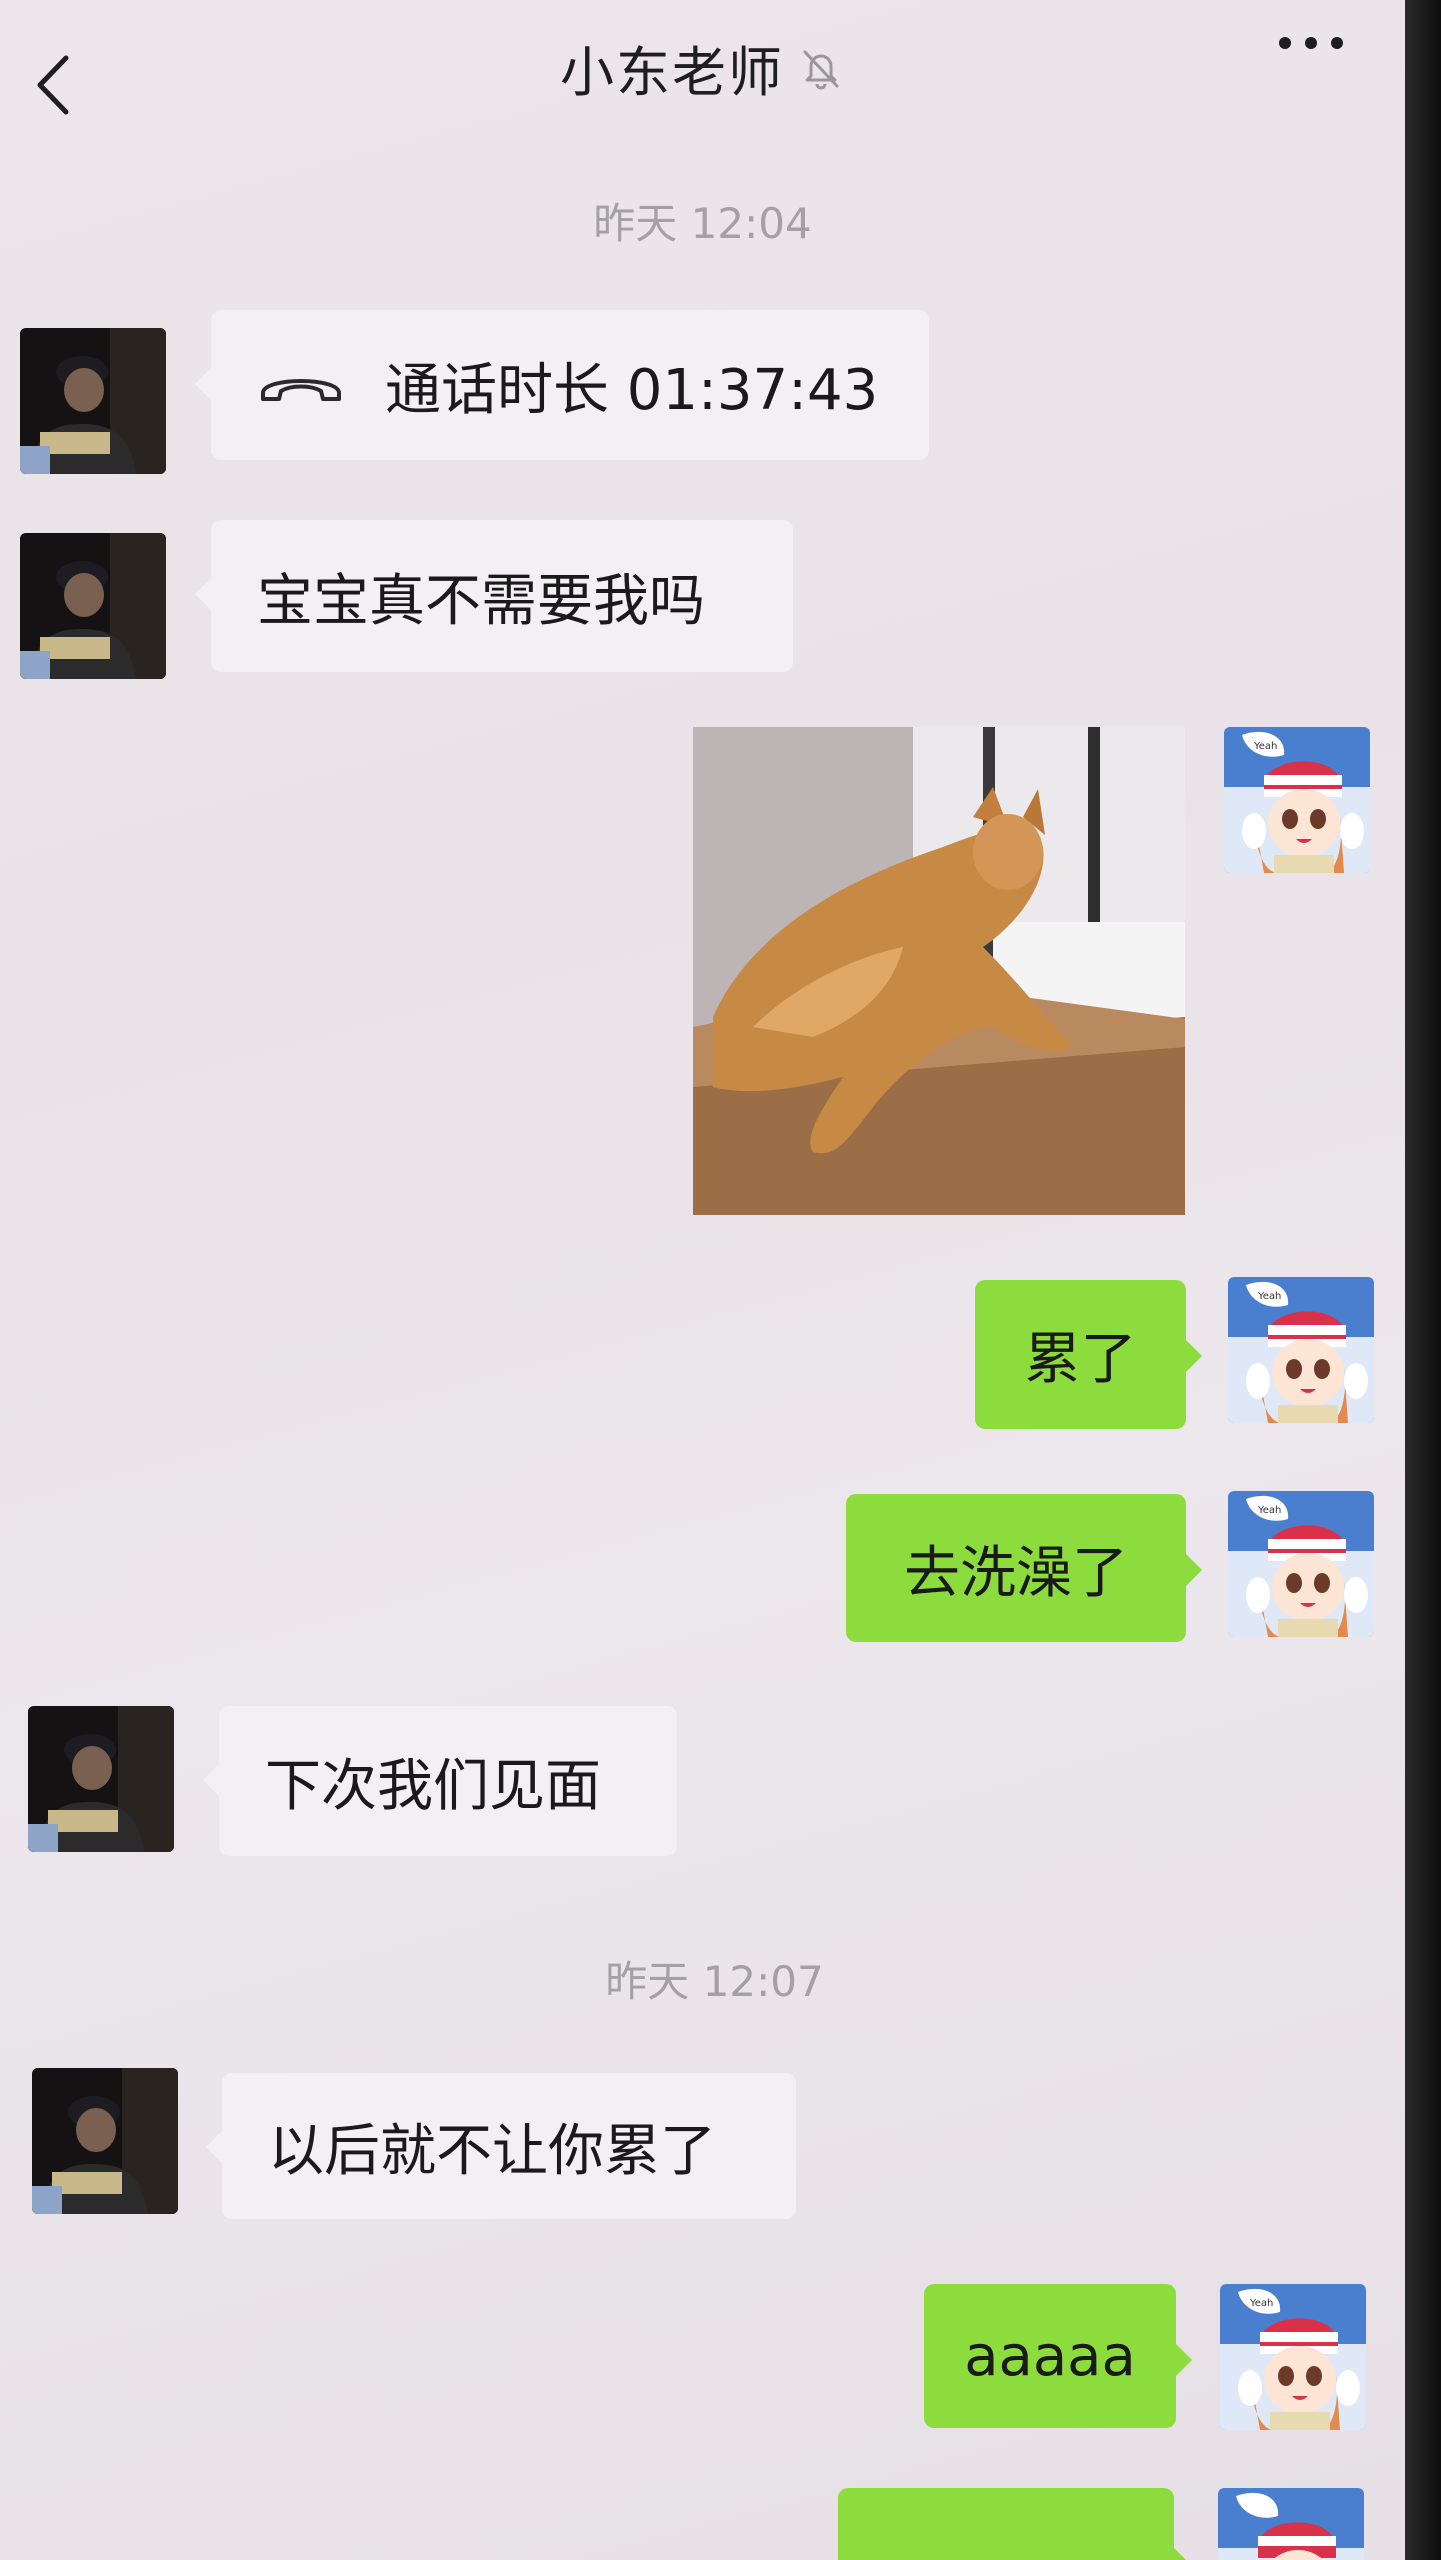 The width and height of the screenshot is (1441, 2560). Describe the element at coordinates (1311, 43) in the screenshot. I see `more-dots-icon` at that location.